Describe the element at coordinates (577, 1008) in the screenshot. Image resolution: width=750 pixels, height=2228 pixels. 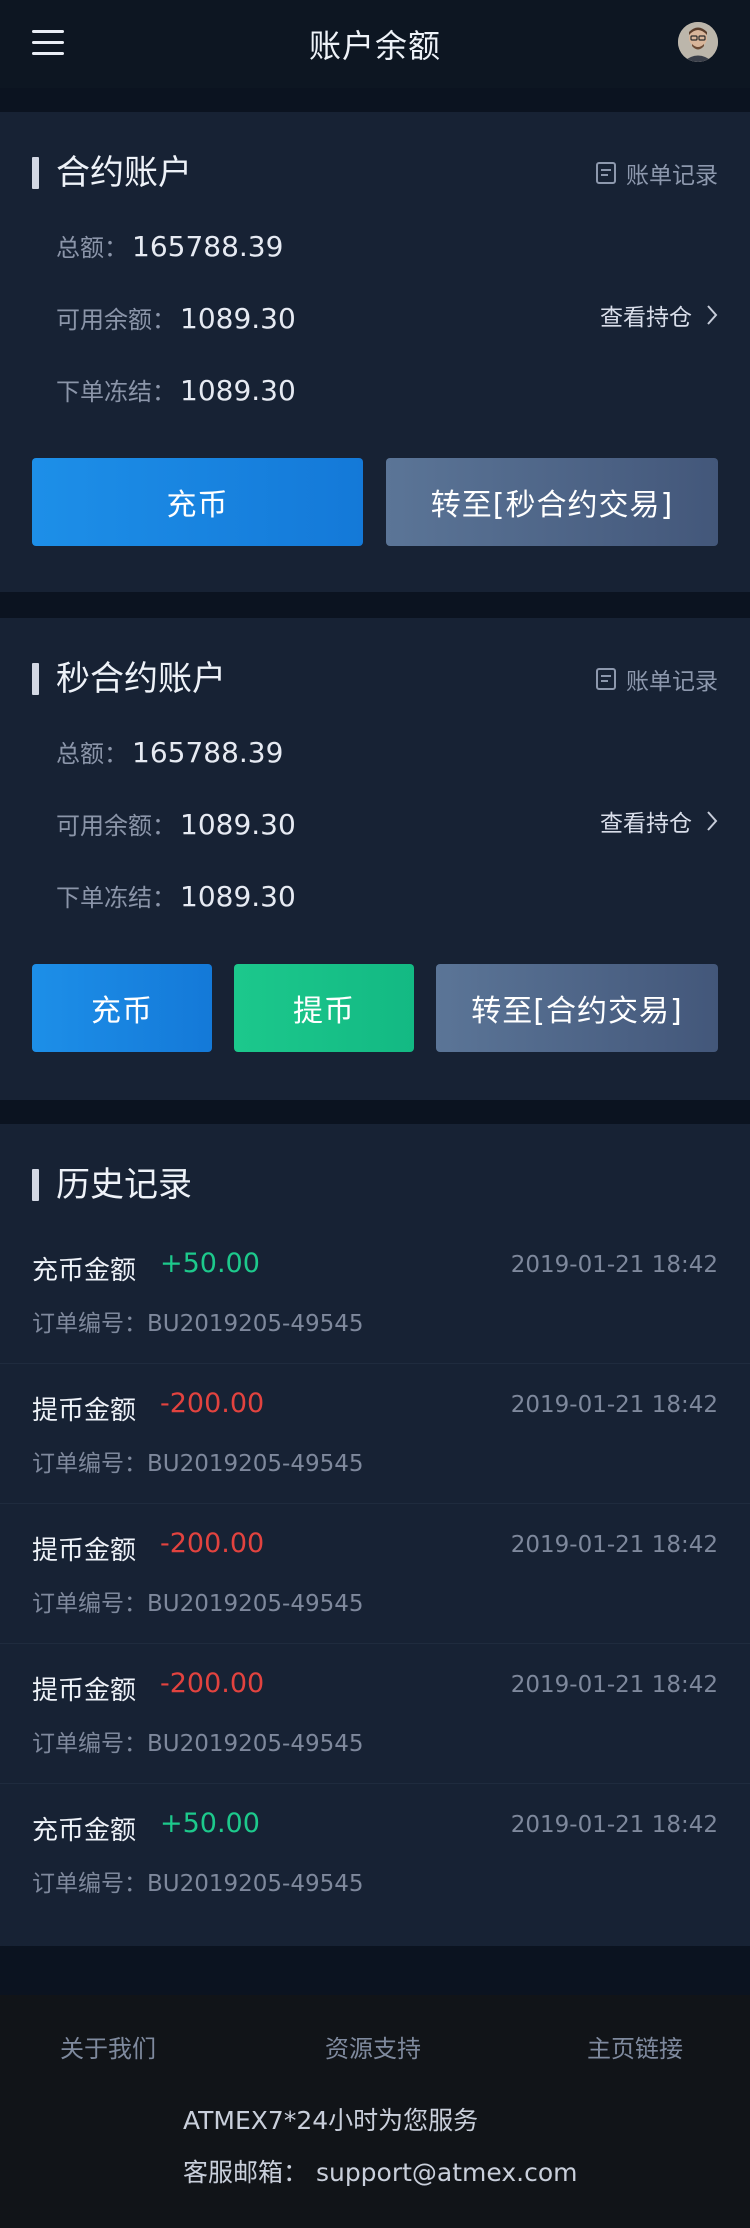
I see `transfer-to-contract-button: 转至[合约交易]` at that location.